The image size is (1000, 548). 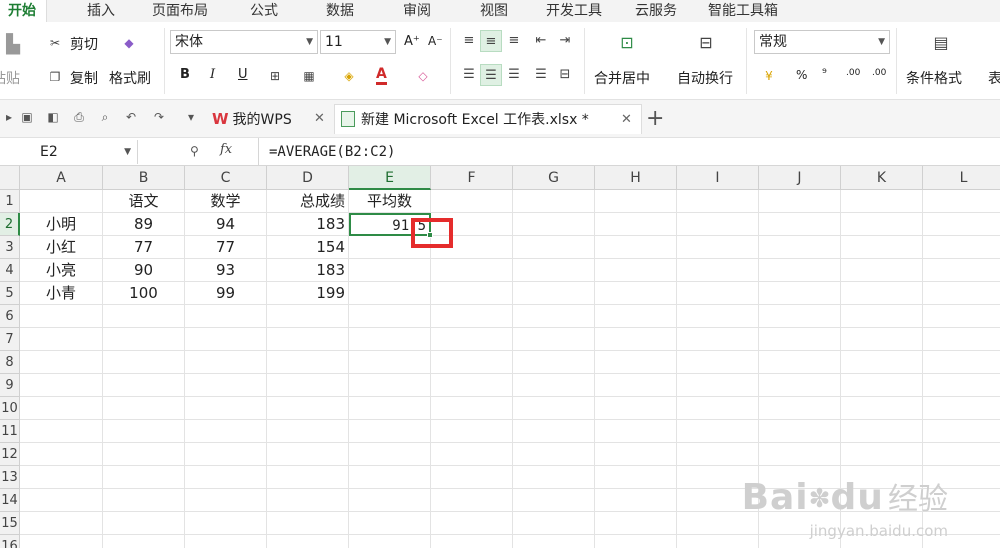 What do you see at coordinates (718, 541) in the screenshot?
I see `cell-i16` at bounding box center [718, 541].